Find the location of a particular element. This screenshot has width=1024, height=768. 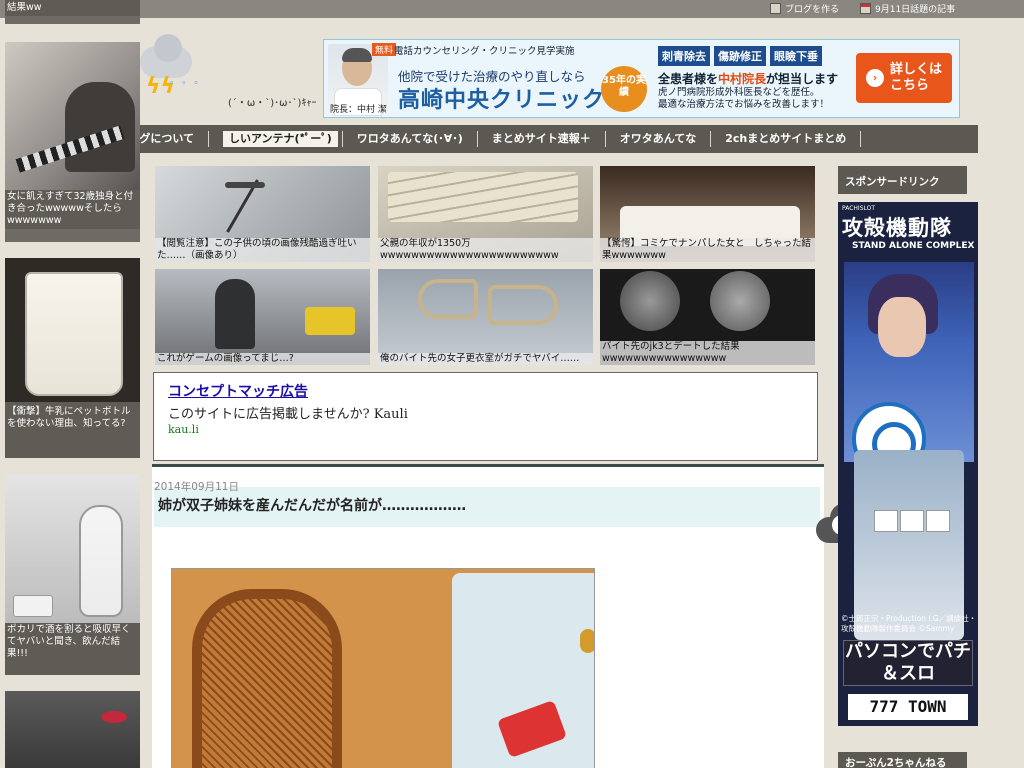

create-blog-link: ブログを作る is located at coordinates (804, 8).